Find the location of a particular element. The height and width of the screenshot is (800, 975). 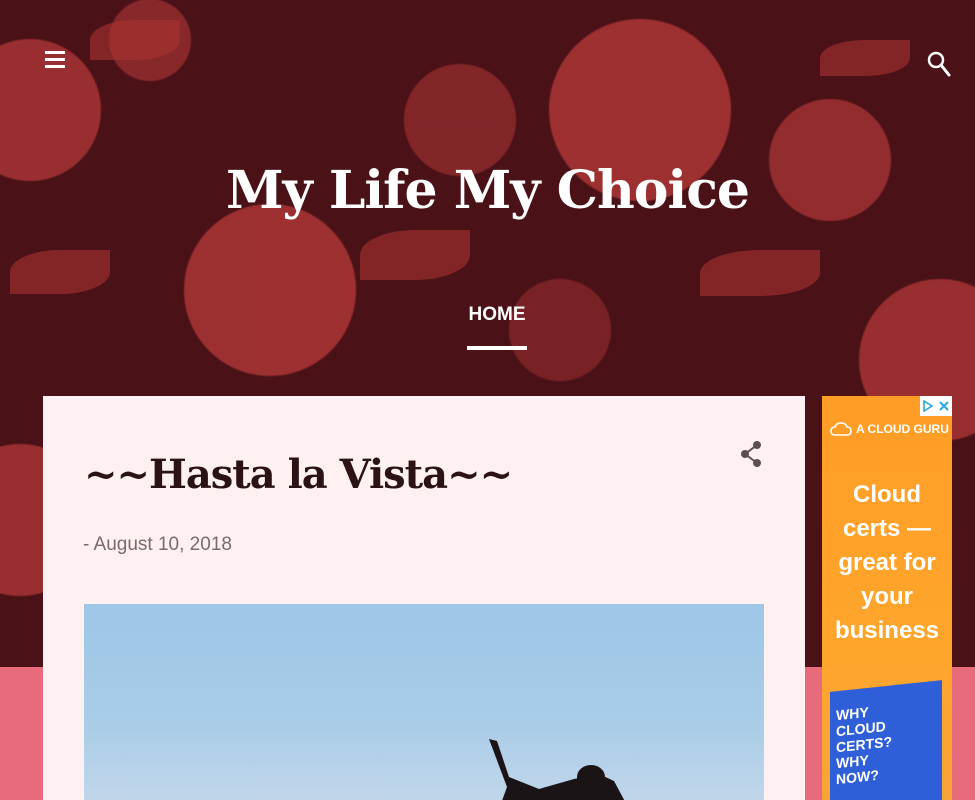

share-icon is located at coordinates (751, 454).